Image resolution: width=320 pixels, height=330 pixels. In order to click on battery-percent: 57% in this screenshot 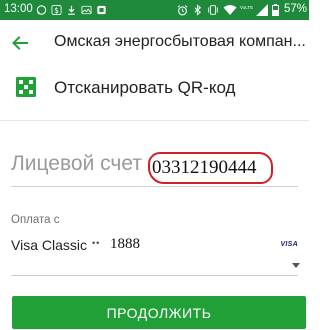, I will do `click(295, 9)`.